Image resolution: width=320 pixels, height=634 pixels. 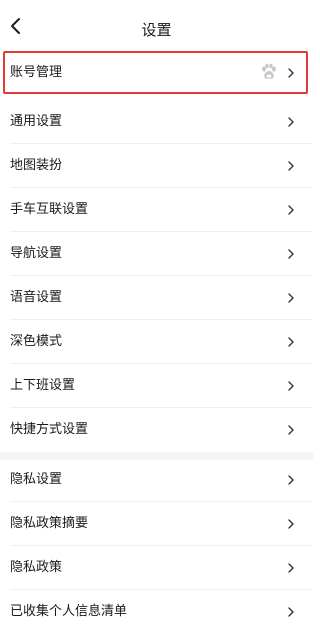 I want to click on settings-item: 通用设置, so click(x=156, y=122).